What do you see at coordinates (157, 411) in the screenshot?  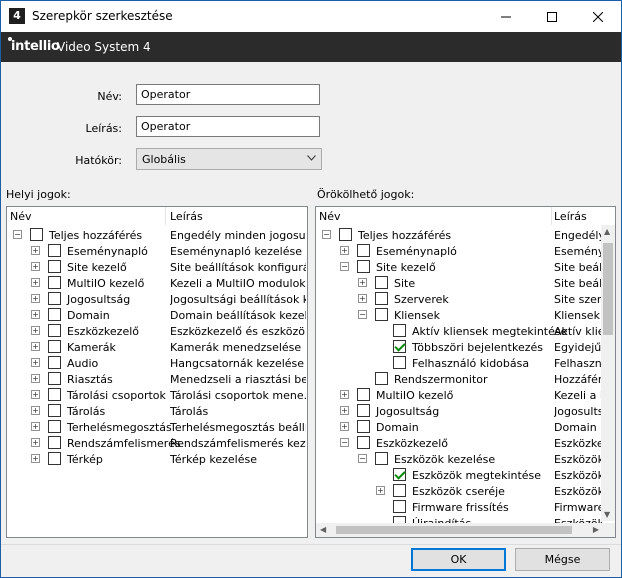 I see `local-tree-row: + Tárolás Tárolás` at bounding box center [157, 411].